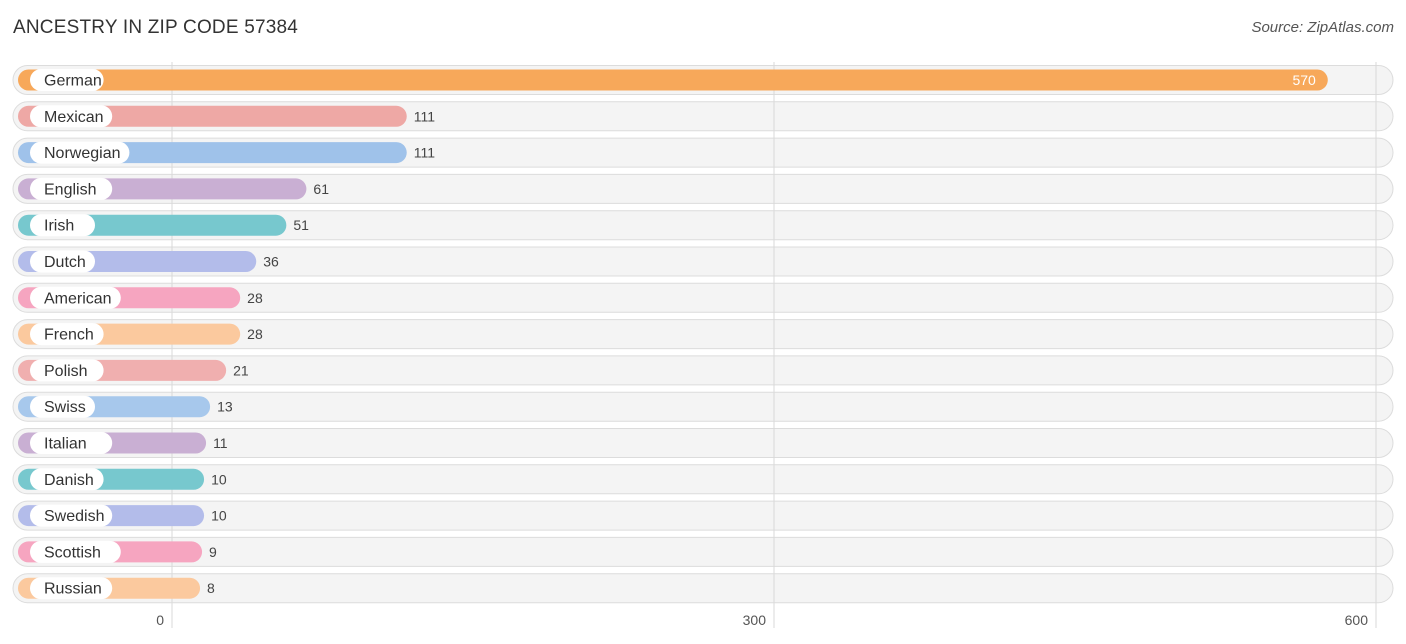 Image resolution: width=1406 pixels, height=644 pixels. What do you see at coordinates (163, 225) in the screenshot?
I see `bar-group: Irish 51` at bounding box center [163, 225].